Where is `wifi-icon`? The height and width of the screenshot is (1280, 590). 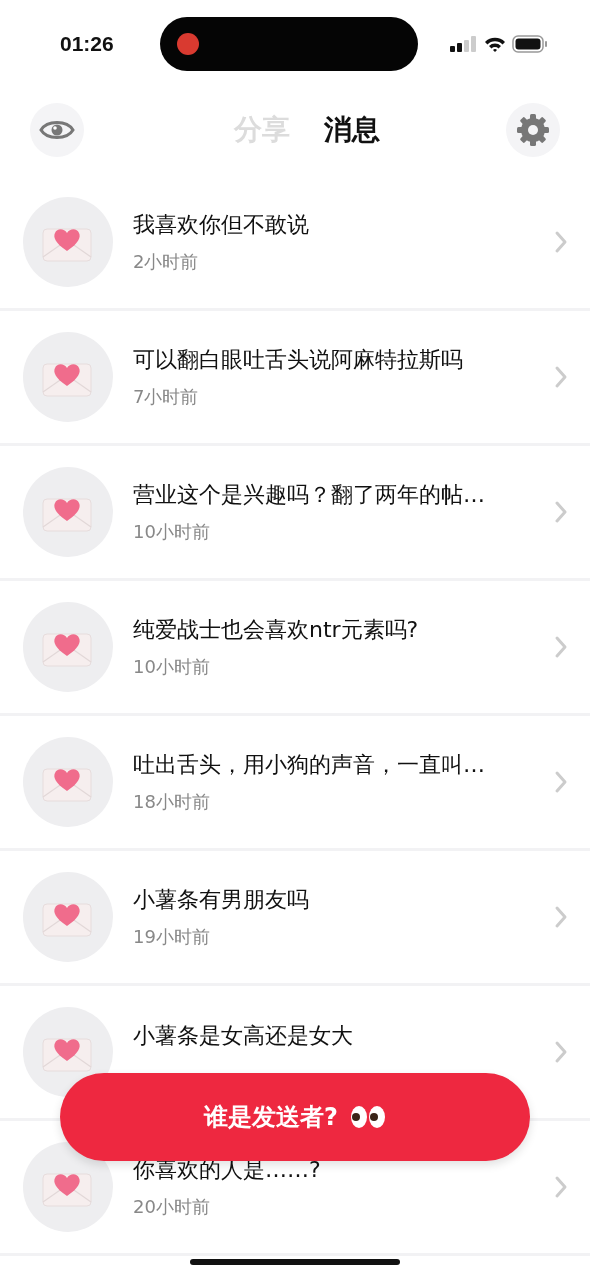 wifi-icon is located at coordinates (495, 44).